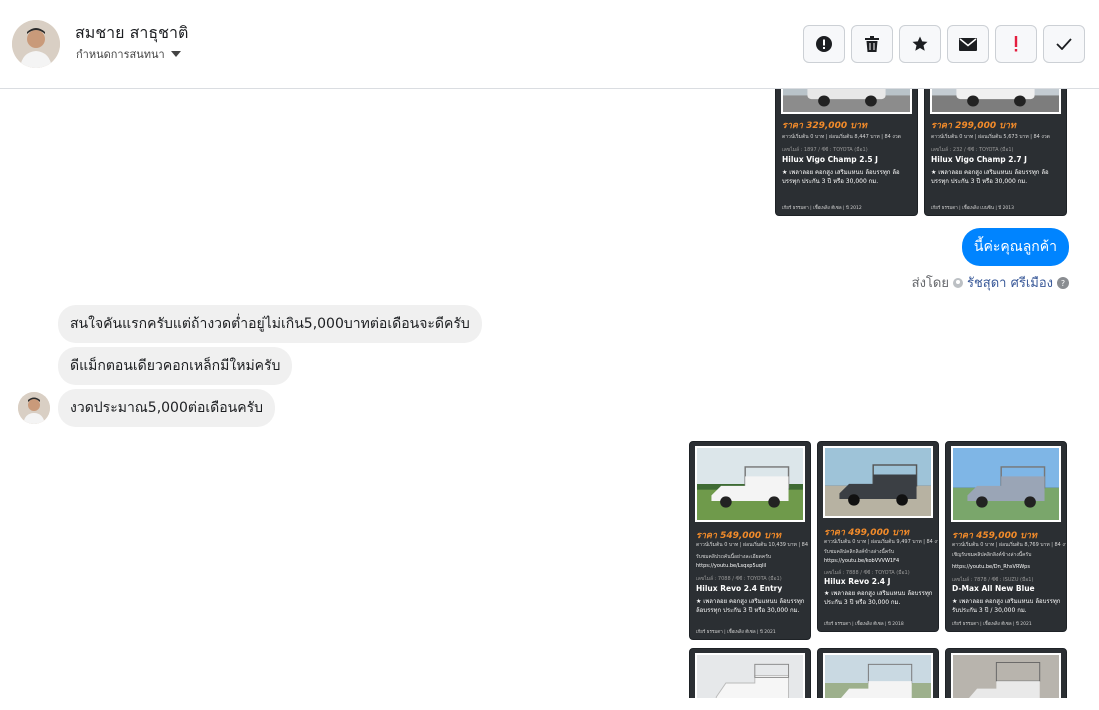  What do you see at coordinates (120, 54) in the screenshot?
I see `conversation-settings-label: กำหนดการสนทนา` at bounding box center [120, 54].